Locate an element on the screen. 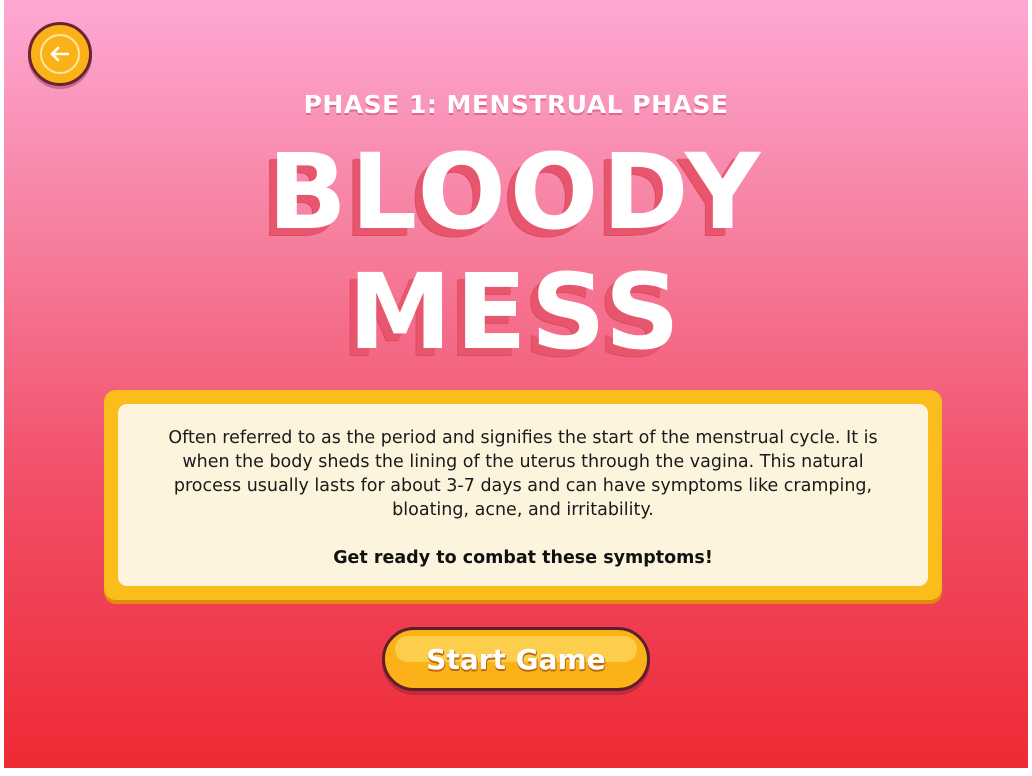 This screenshot has width=1032, height=776. back-button is located at coordinates (60, 54).